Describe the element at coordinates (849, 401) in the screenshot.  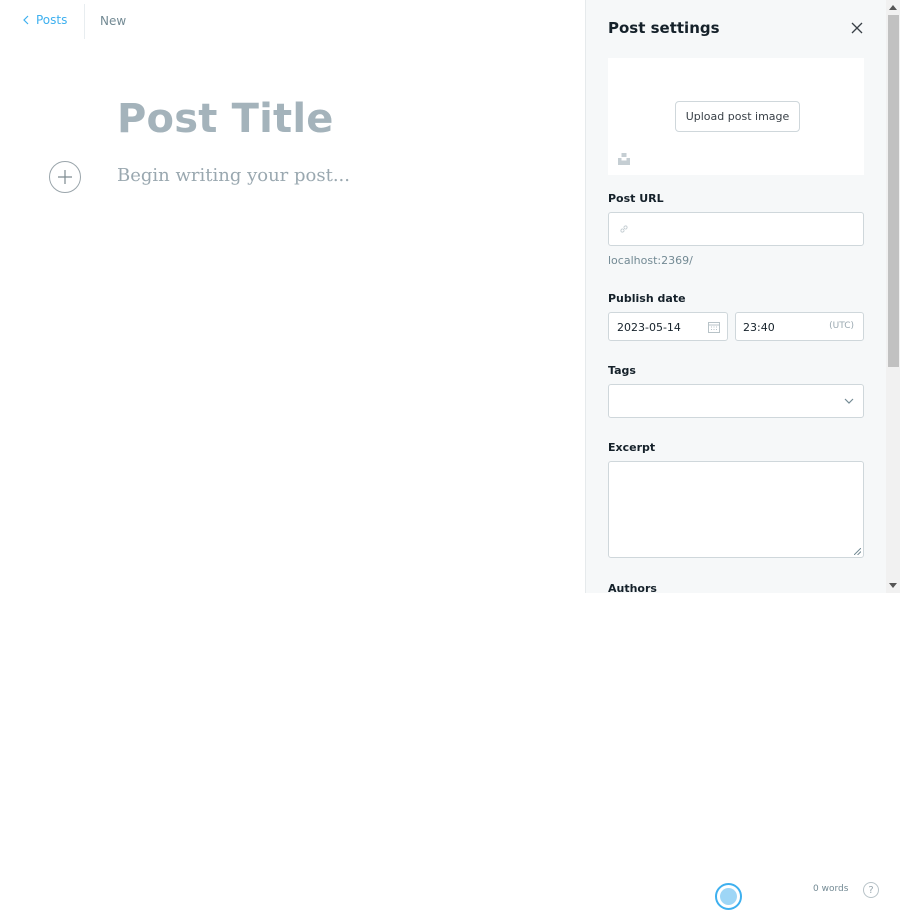
I see `chevron-down-icon` at that location.